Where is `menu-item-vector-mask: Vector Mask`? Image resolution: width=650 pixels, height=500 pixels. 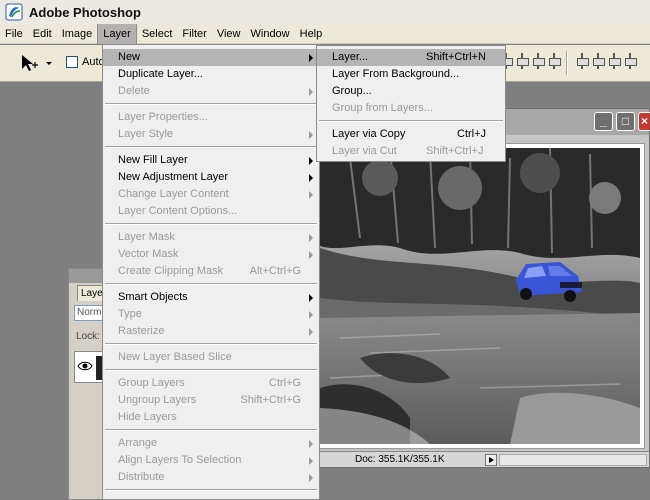 menu-item-vector-mask: Vector Mask is located at coordinates (211, 254).